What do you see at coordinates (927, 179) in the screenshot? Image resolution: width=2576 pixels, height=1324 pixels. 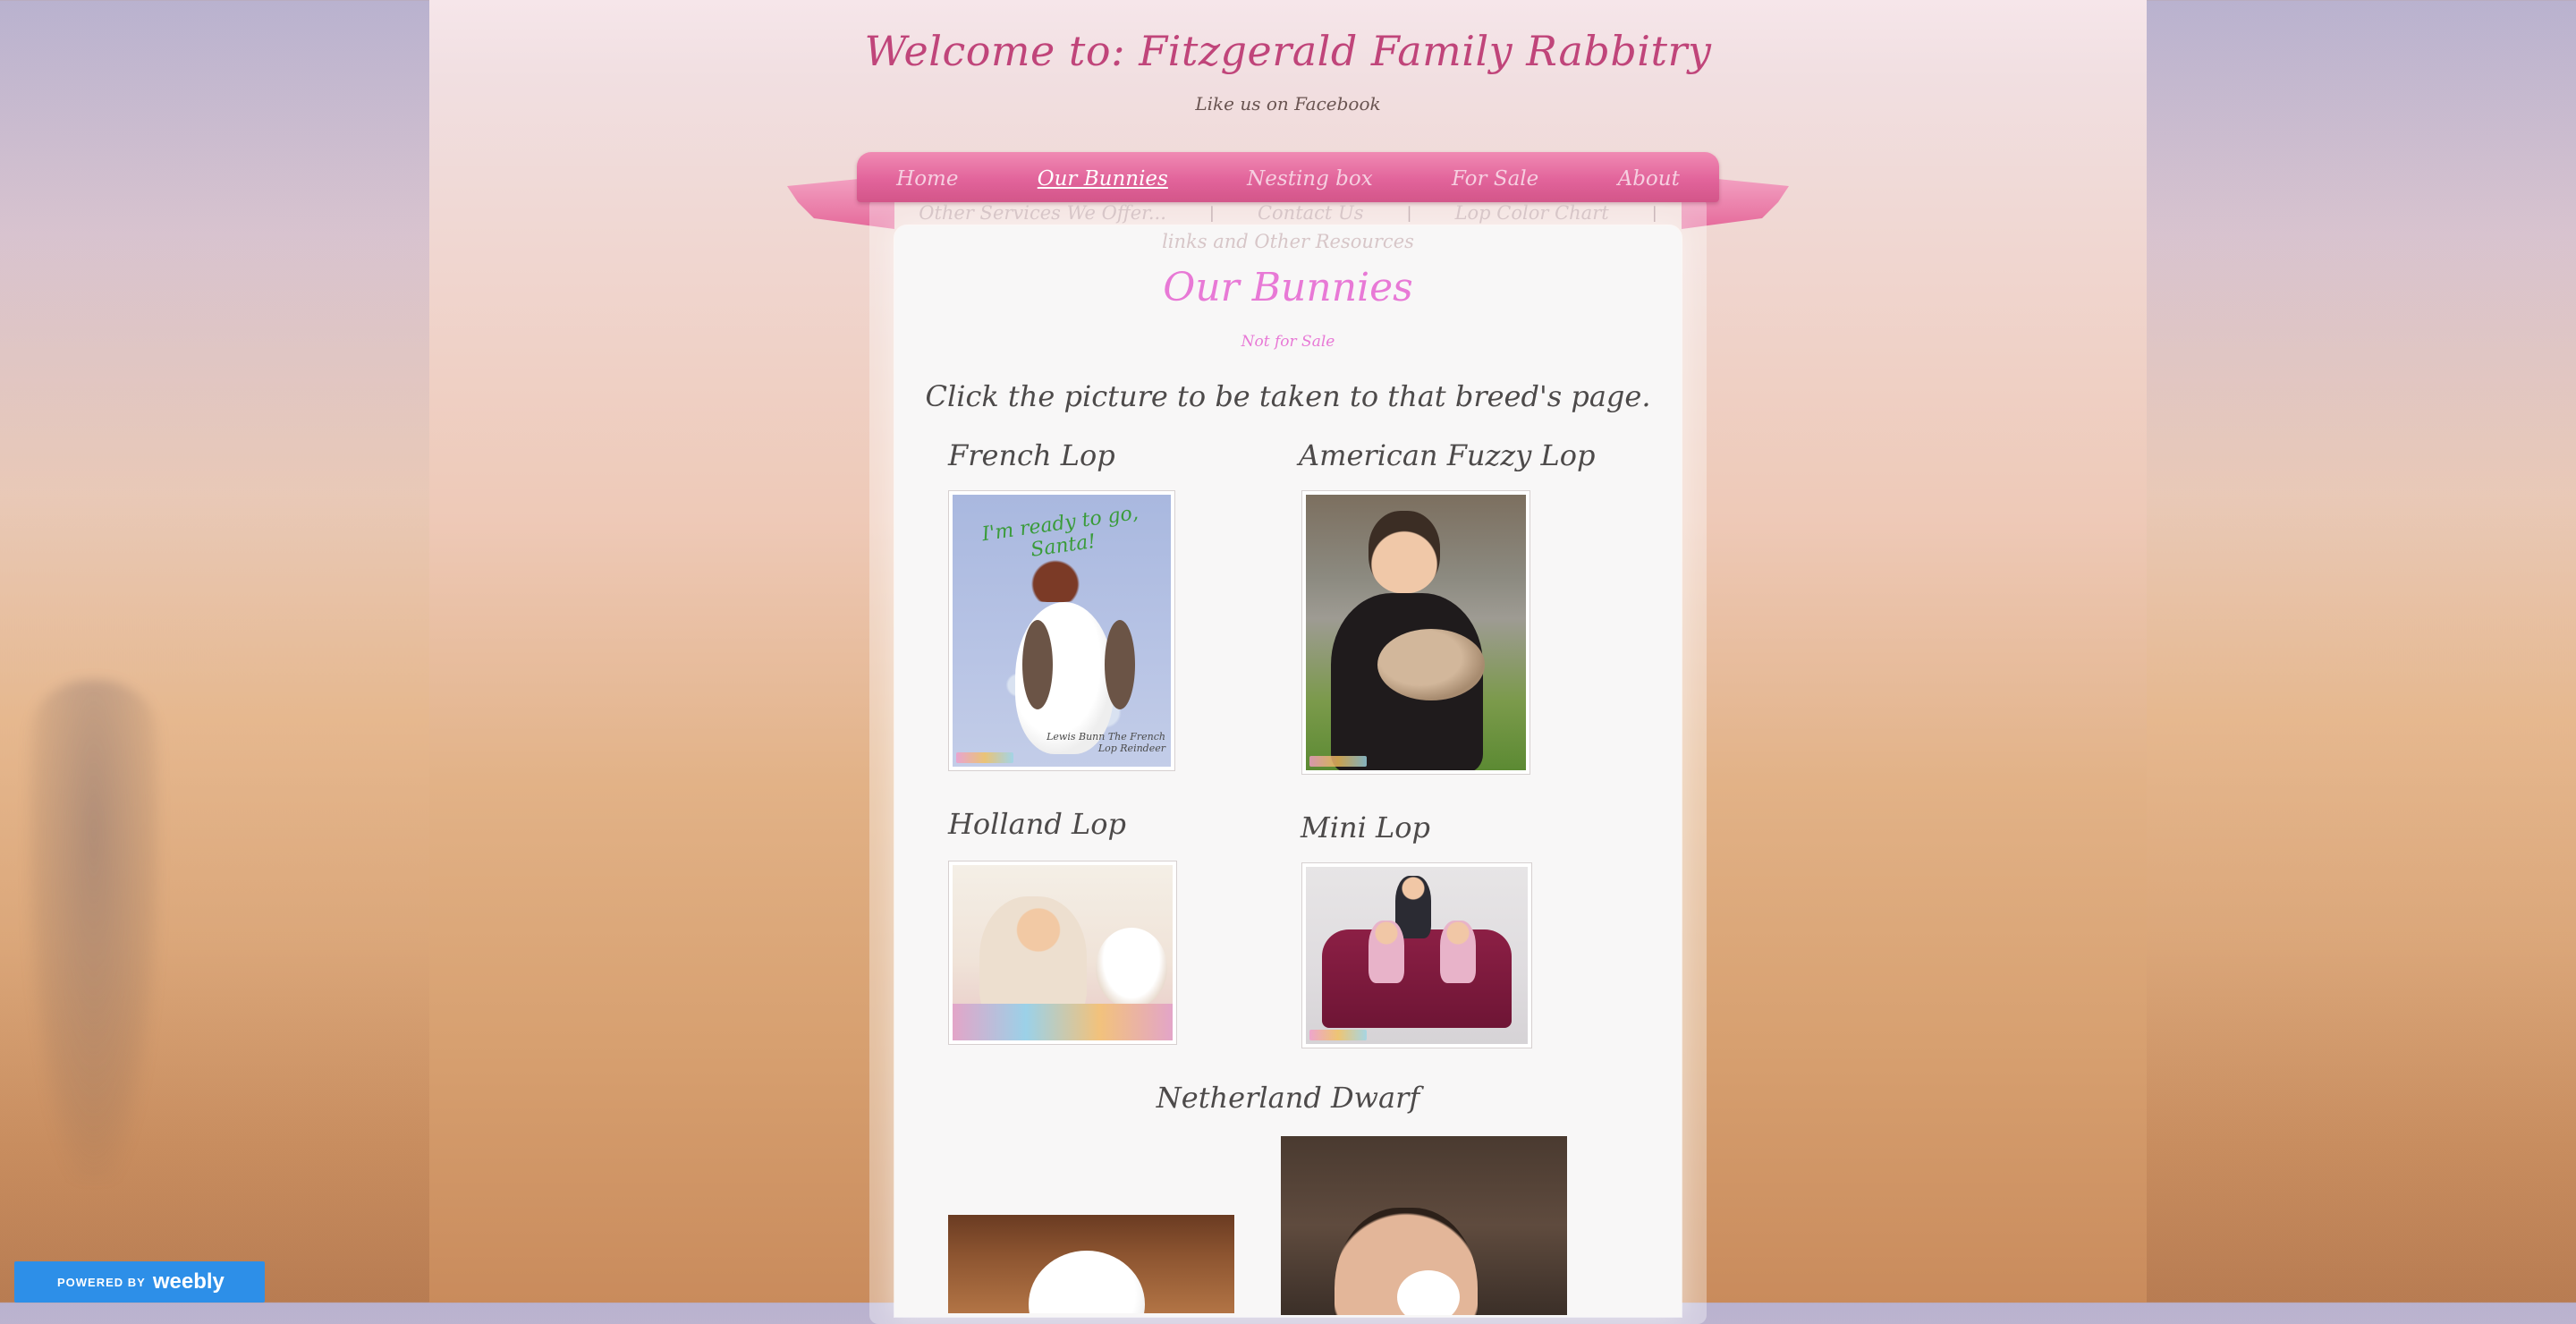 I see `nav-item-home: Home` at bounding box center [927, 179].